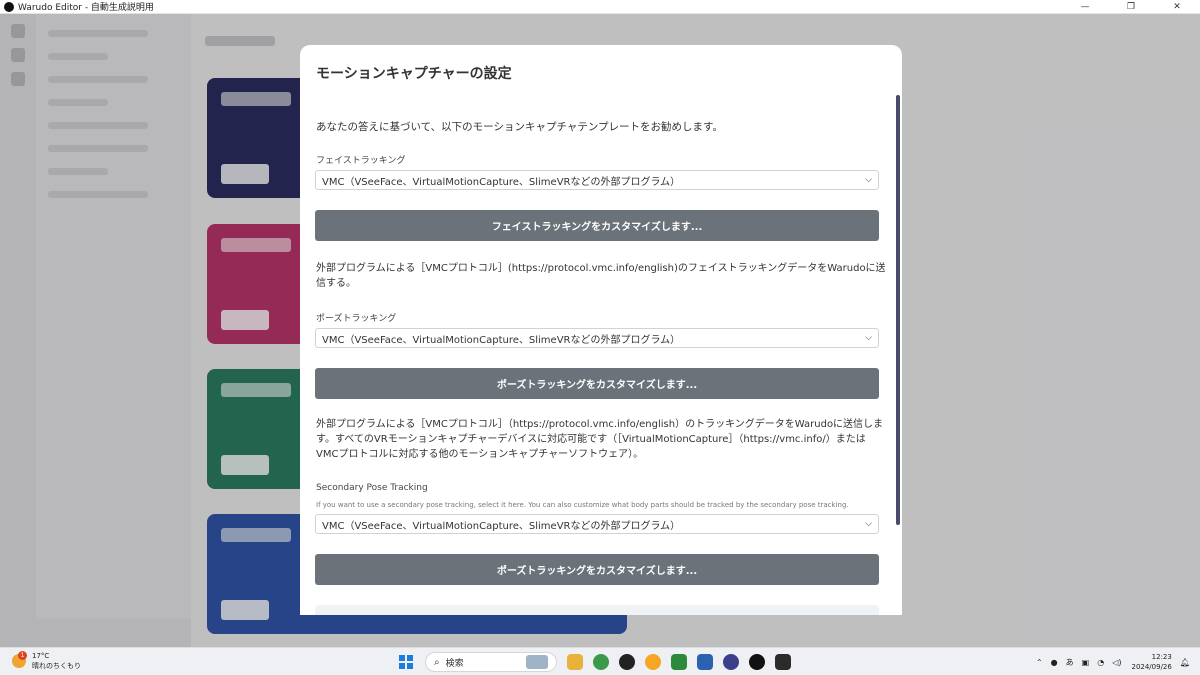 The height and width of the screenshot is (675, 1200). Describe the element at coordinates (1151, 662) in the screenshot. I see `clock: 12:23 2024/09/26` at that location.